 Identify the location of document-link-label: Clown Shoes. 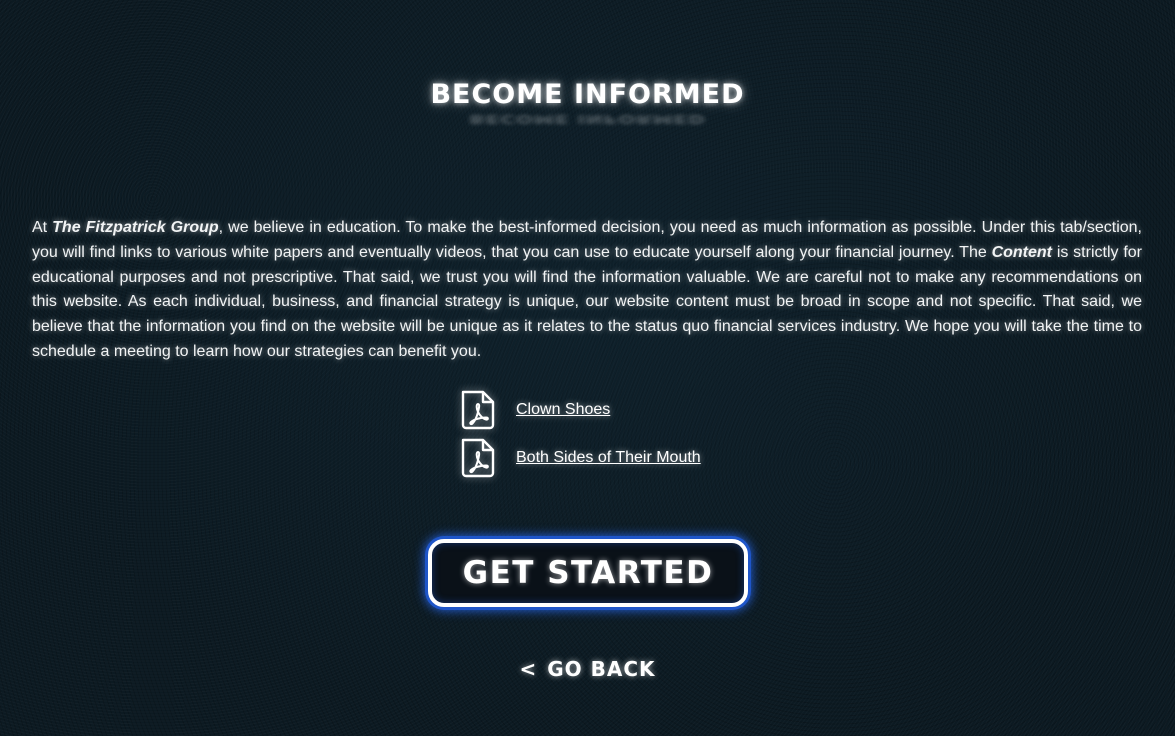
(563, 410).